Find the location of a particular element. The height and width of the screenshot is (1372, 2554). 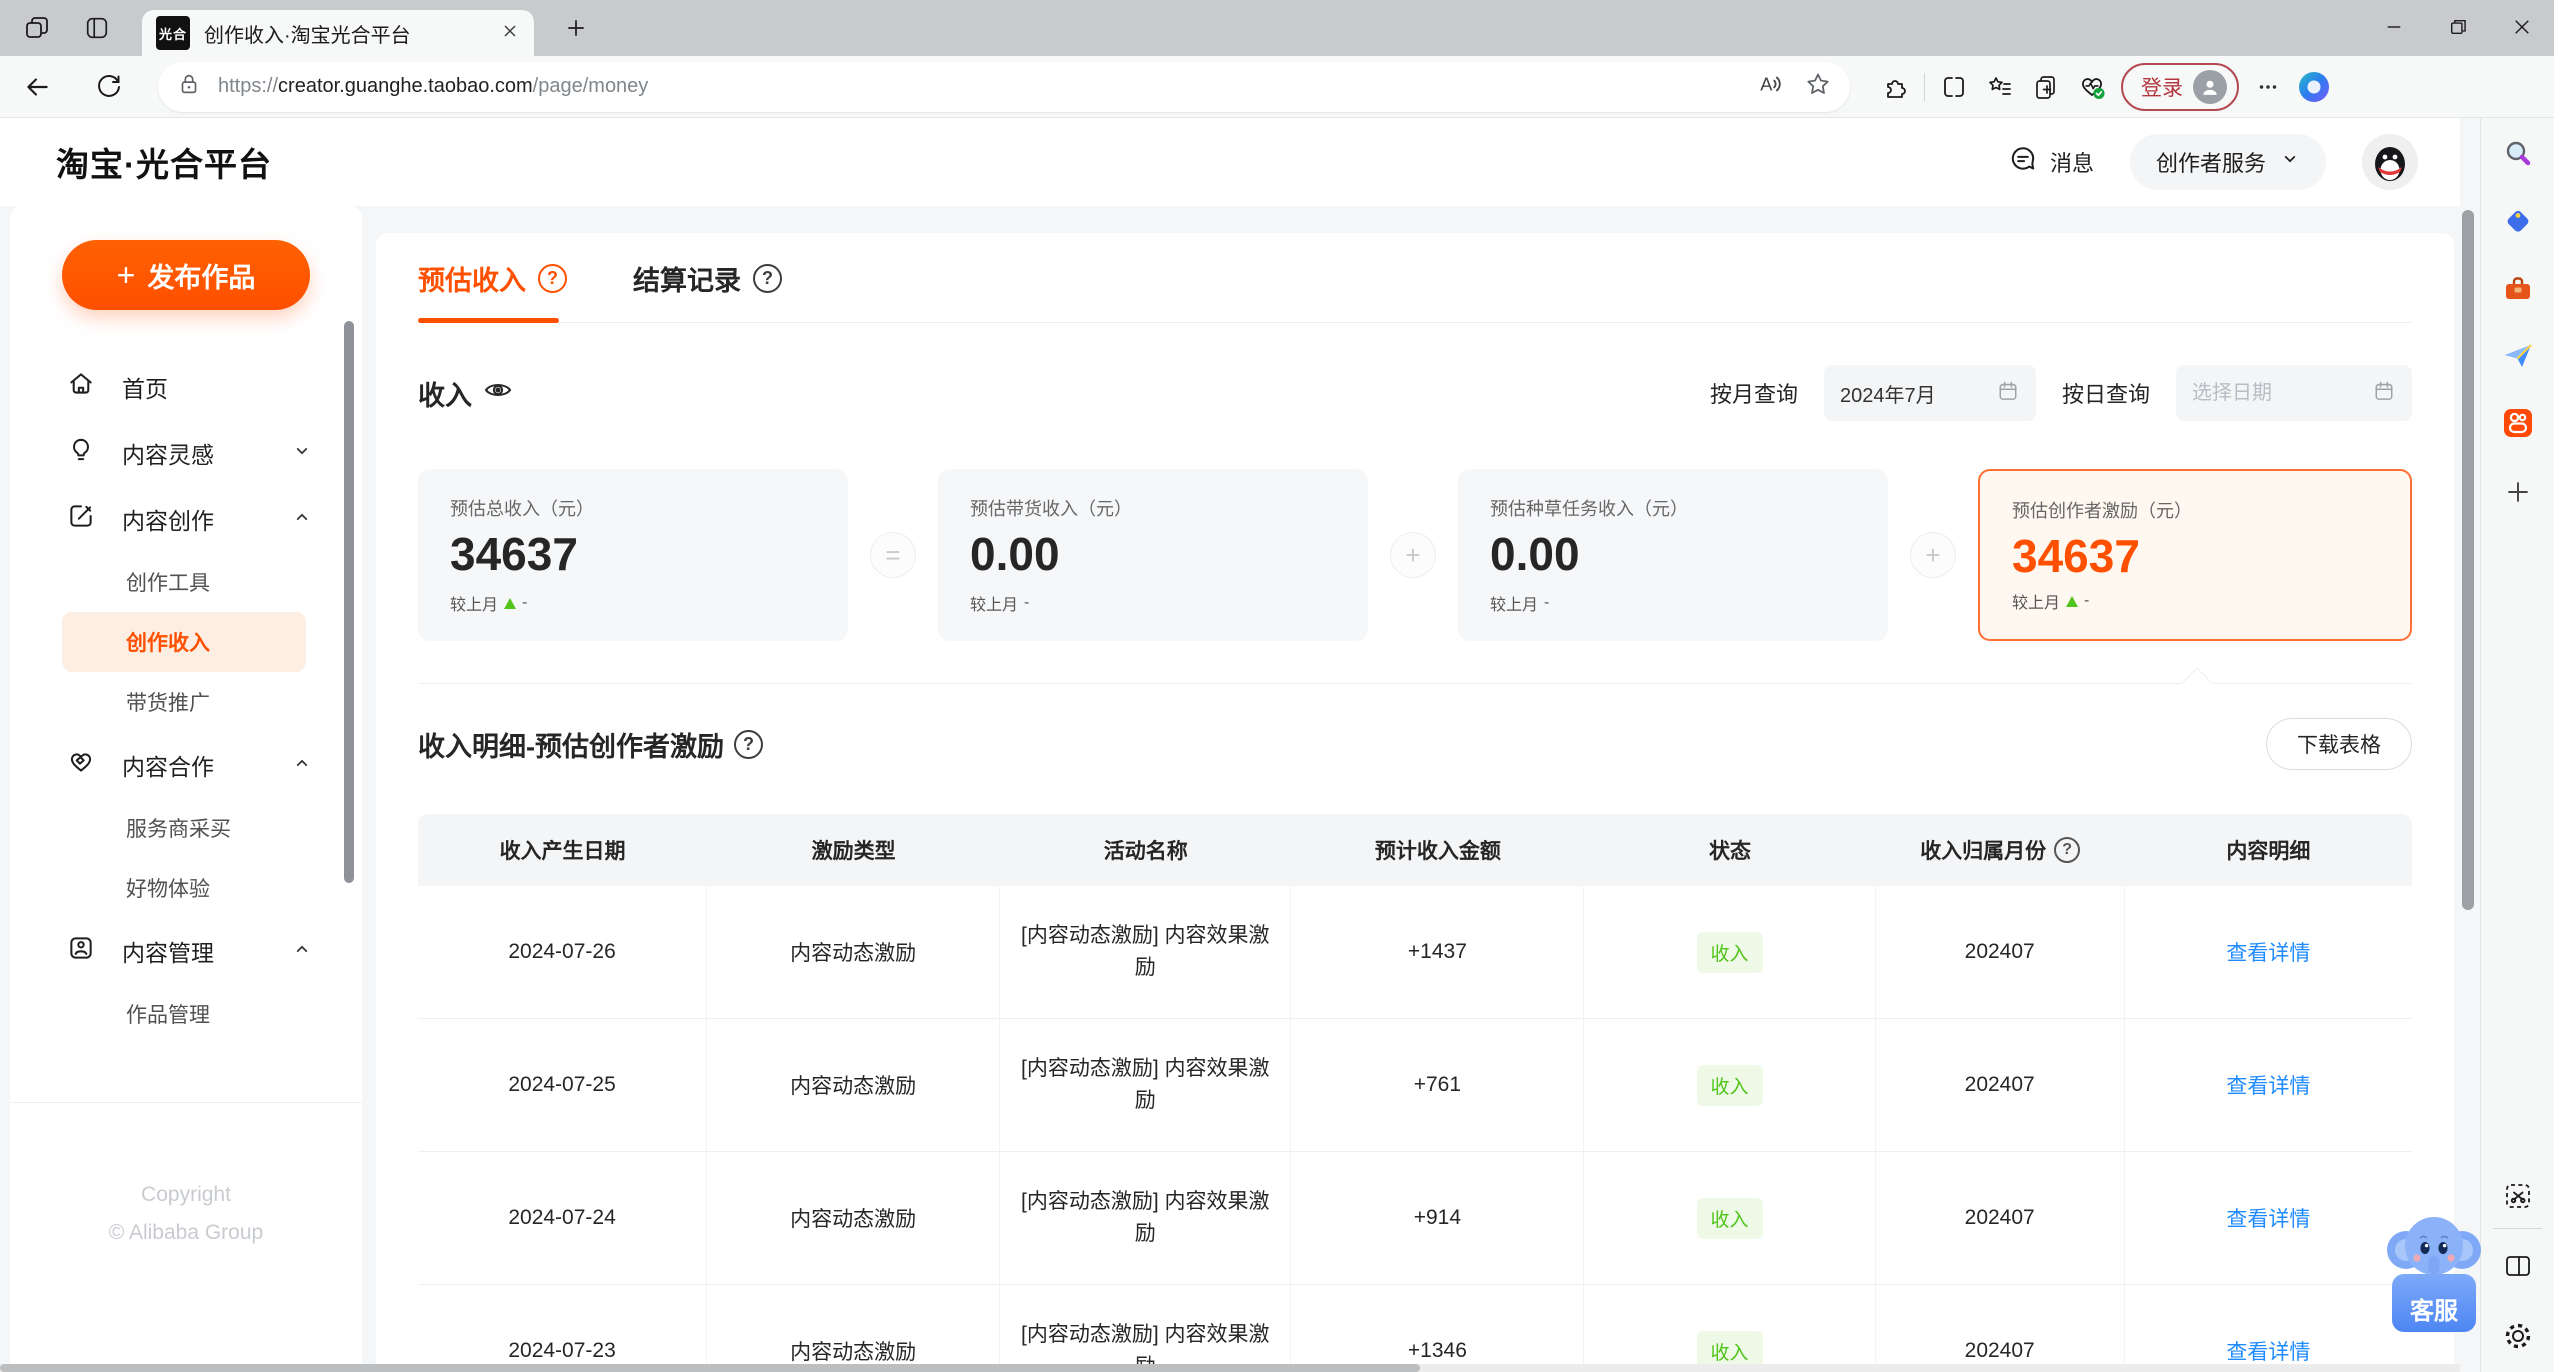

split-screen-icon is located at coordinates (1954, 87).